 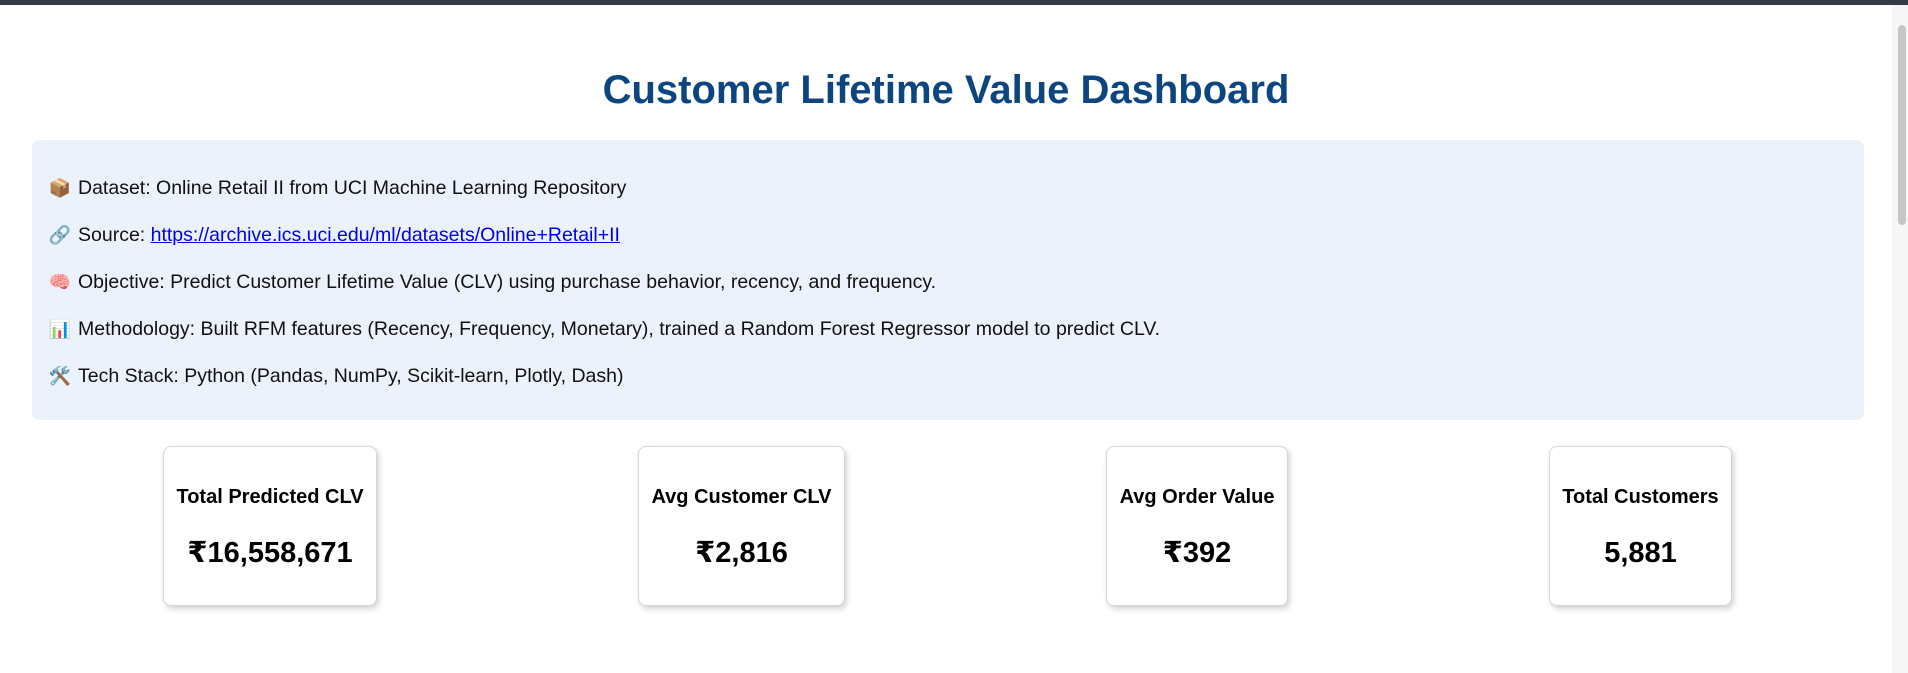 I want to click on kpi-card-avg-order-value: Avg Order Value ₹392, so click(x=1197, y=526).